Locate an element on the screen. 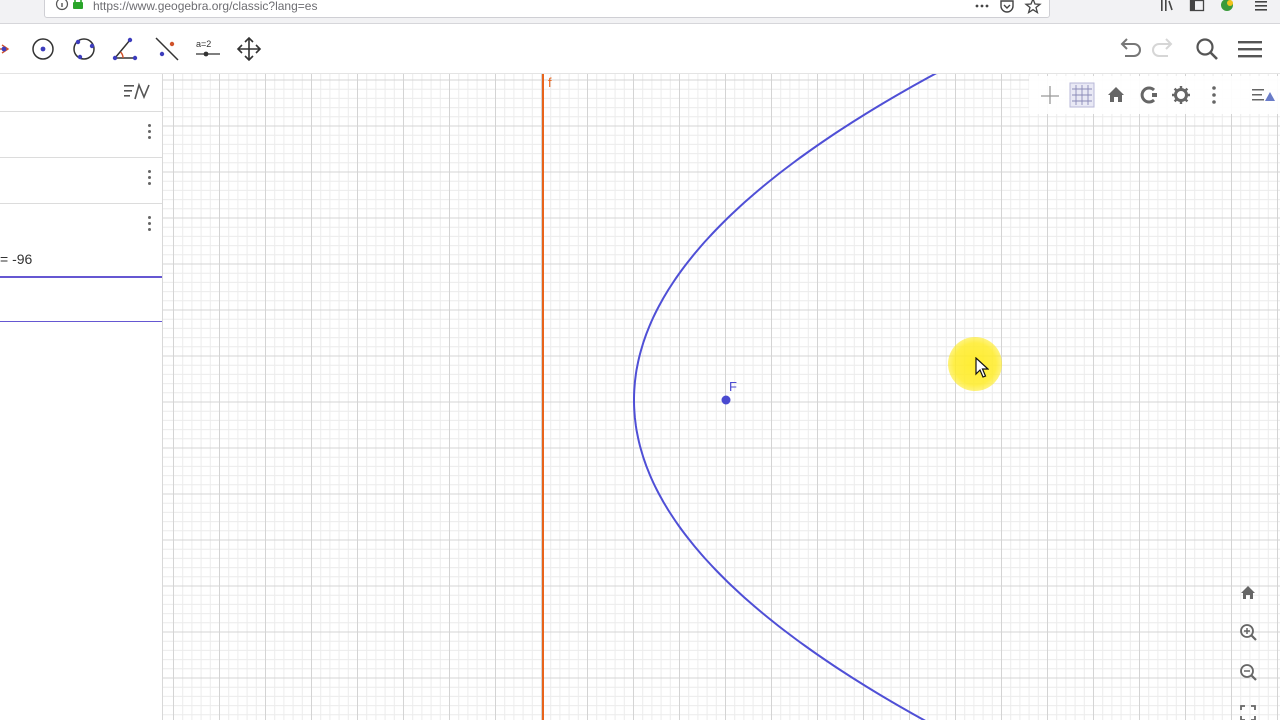 The width and height of the screenshot is (1280, 720). page-actions-icon is located at coordinates (982, 8).